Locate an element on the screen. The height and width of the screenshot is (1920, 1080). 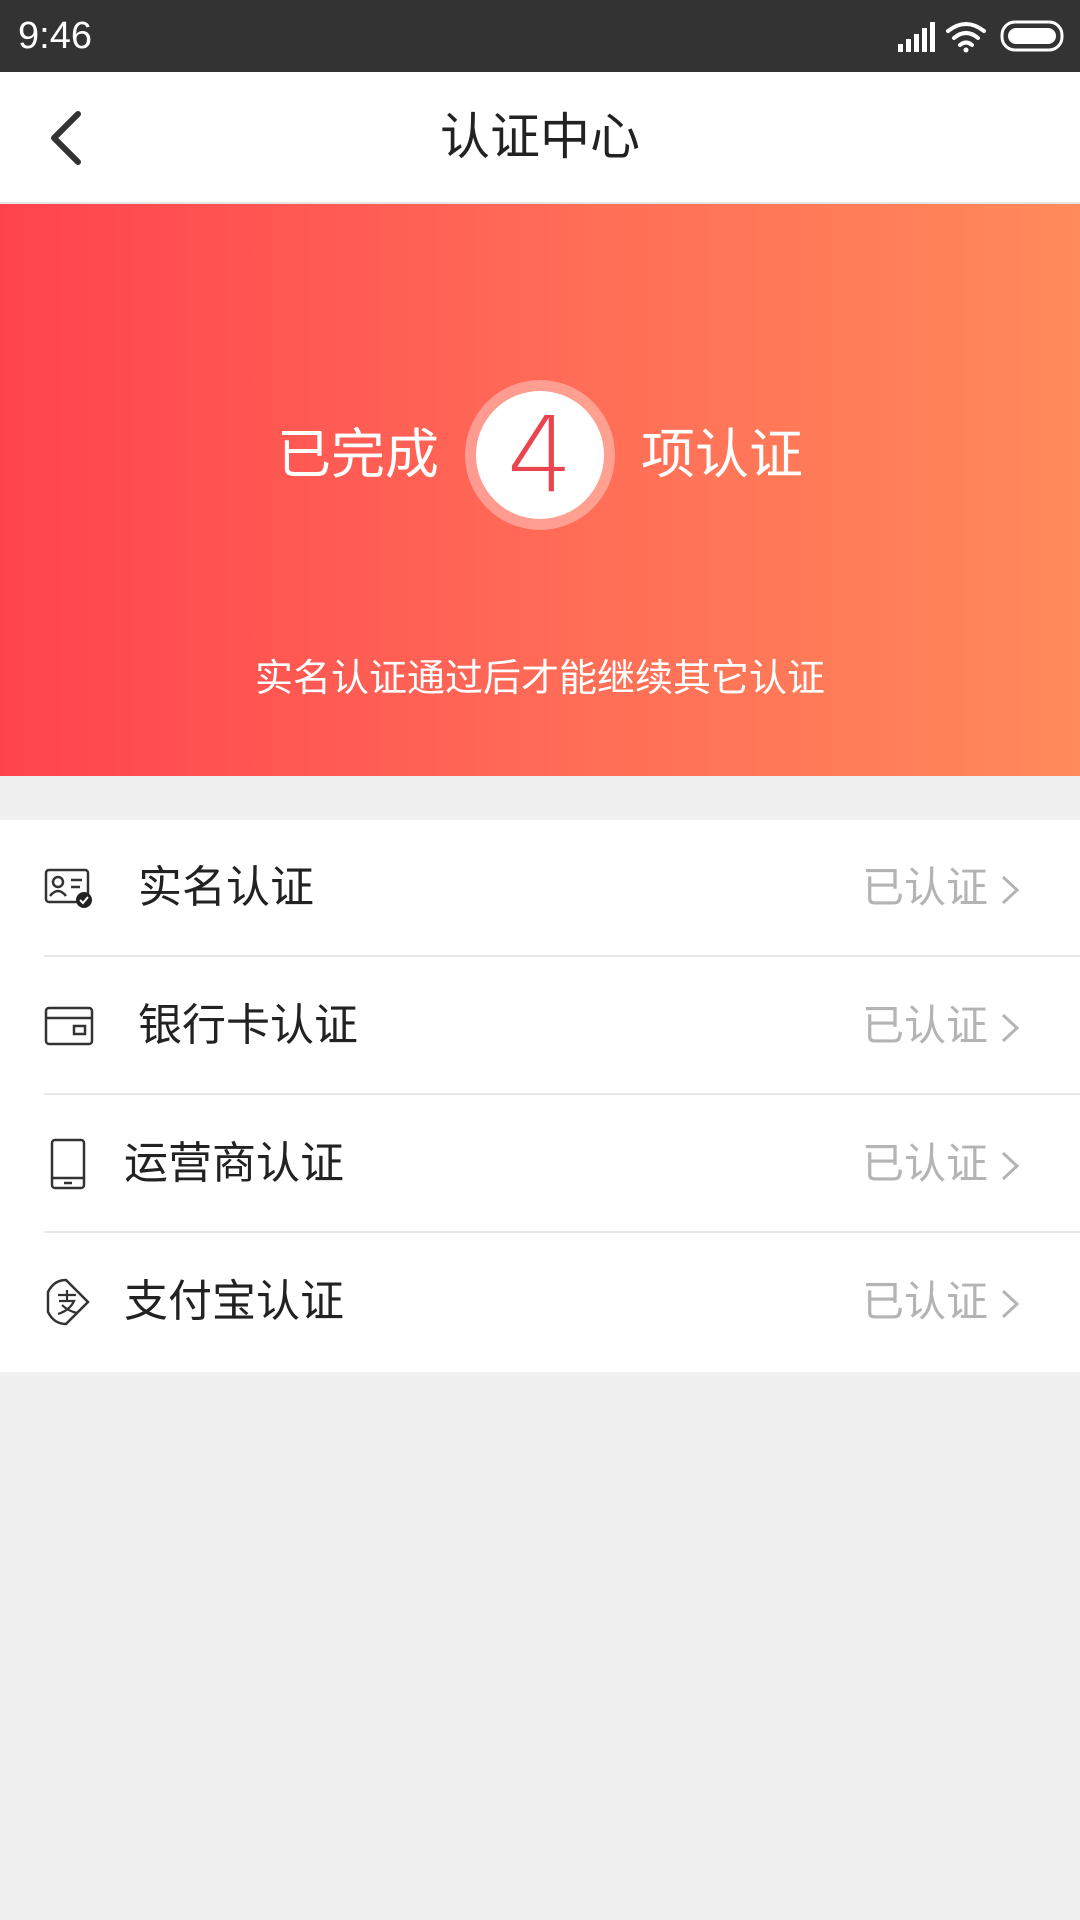
auth-hint: 实名认证通过后才能继续其它认证 is located at coordinates (539, 678).